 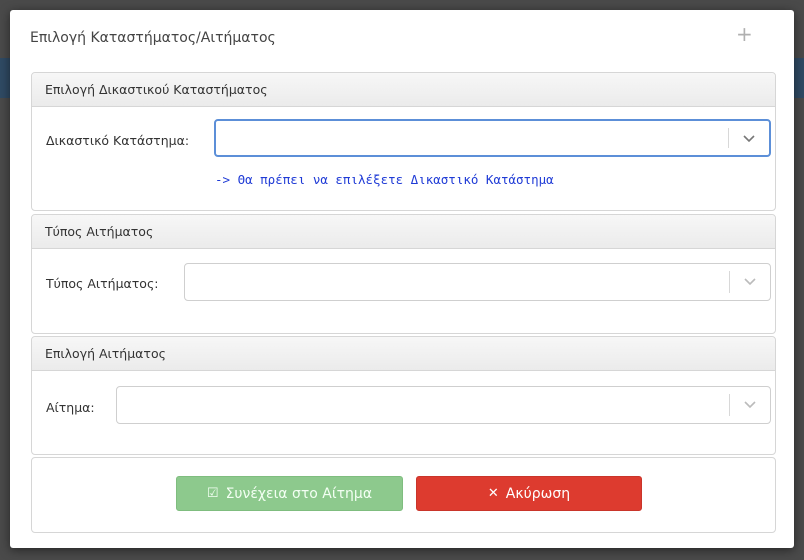 I want to click on store-panel-heading: Επιλογή Δικαστικού Καταστήματος, so click(x=403, y=90).